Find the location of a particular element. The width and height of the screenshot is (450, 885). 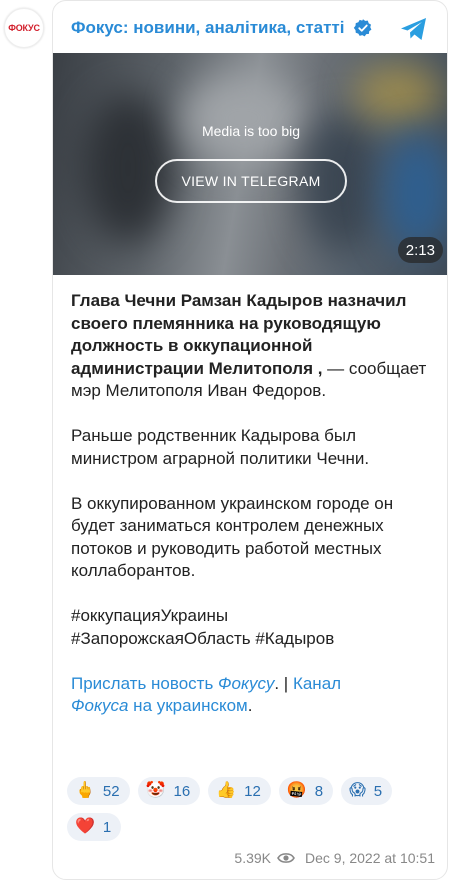

reaction-middle-finger: 🖕 52 is located at coordinates (98, 791).